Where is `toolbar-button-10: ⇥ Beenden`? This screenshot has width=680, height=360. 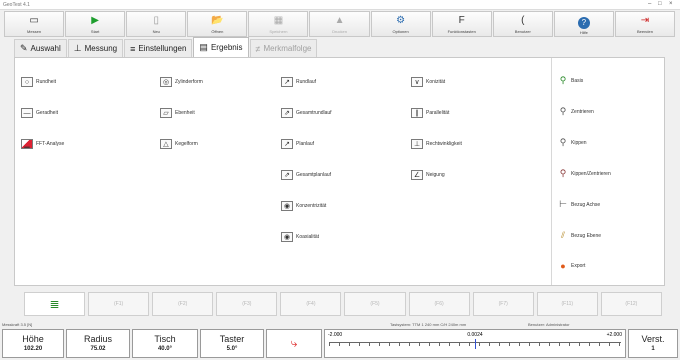
toolbar-button-10: ⇥ Beenden is located at coordinates (645, 24).